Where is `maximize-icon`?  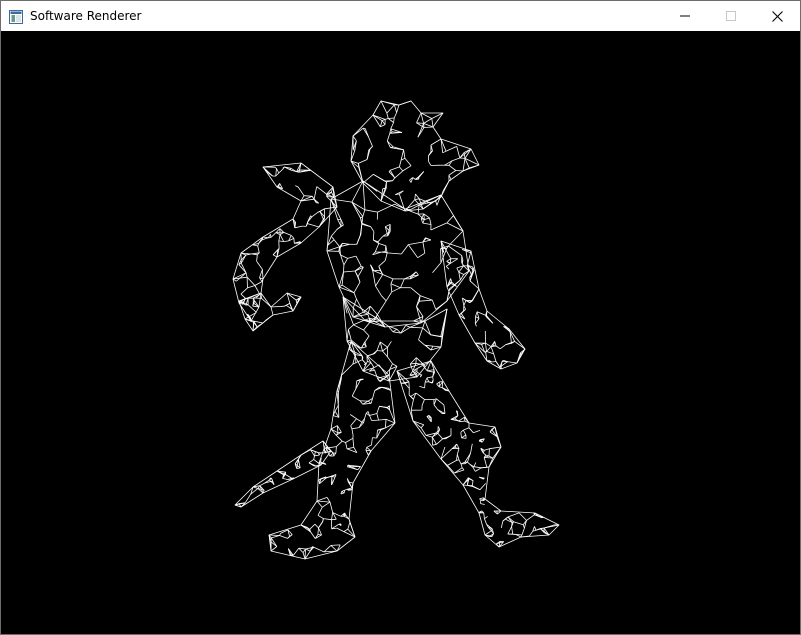 maximize-icon is located at coordinates (731, 16).